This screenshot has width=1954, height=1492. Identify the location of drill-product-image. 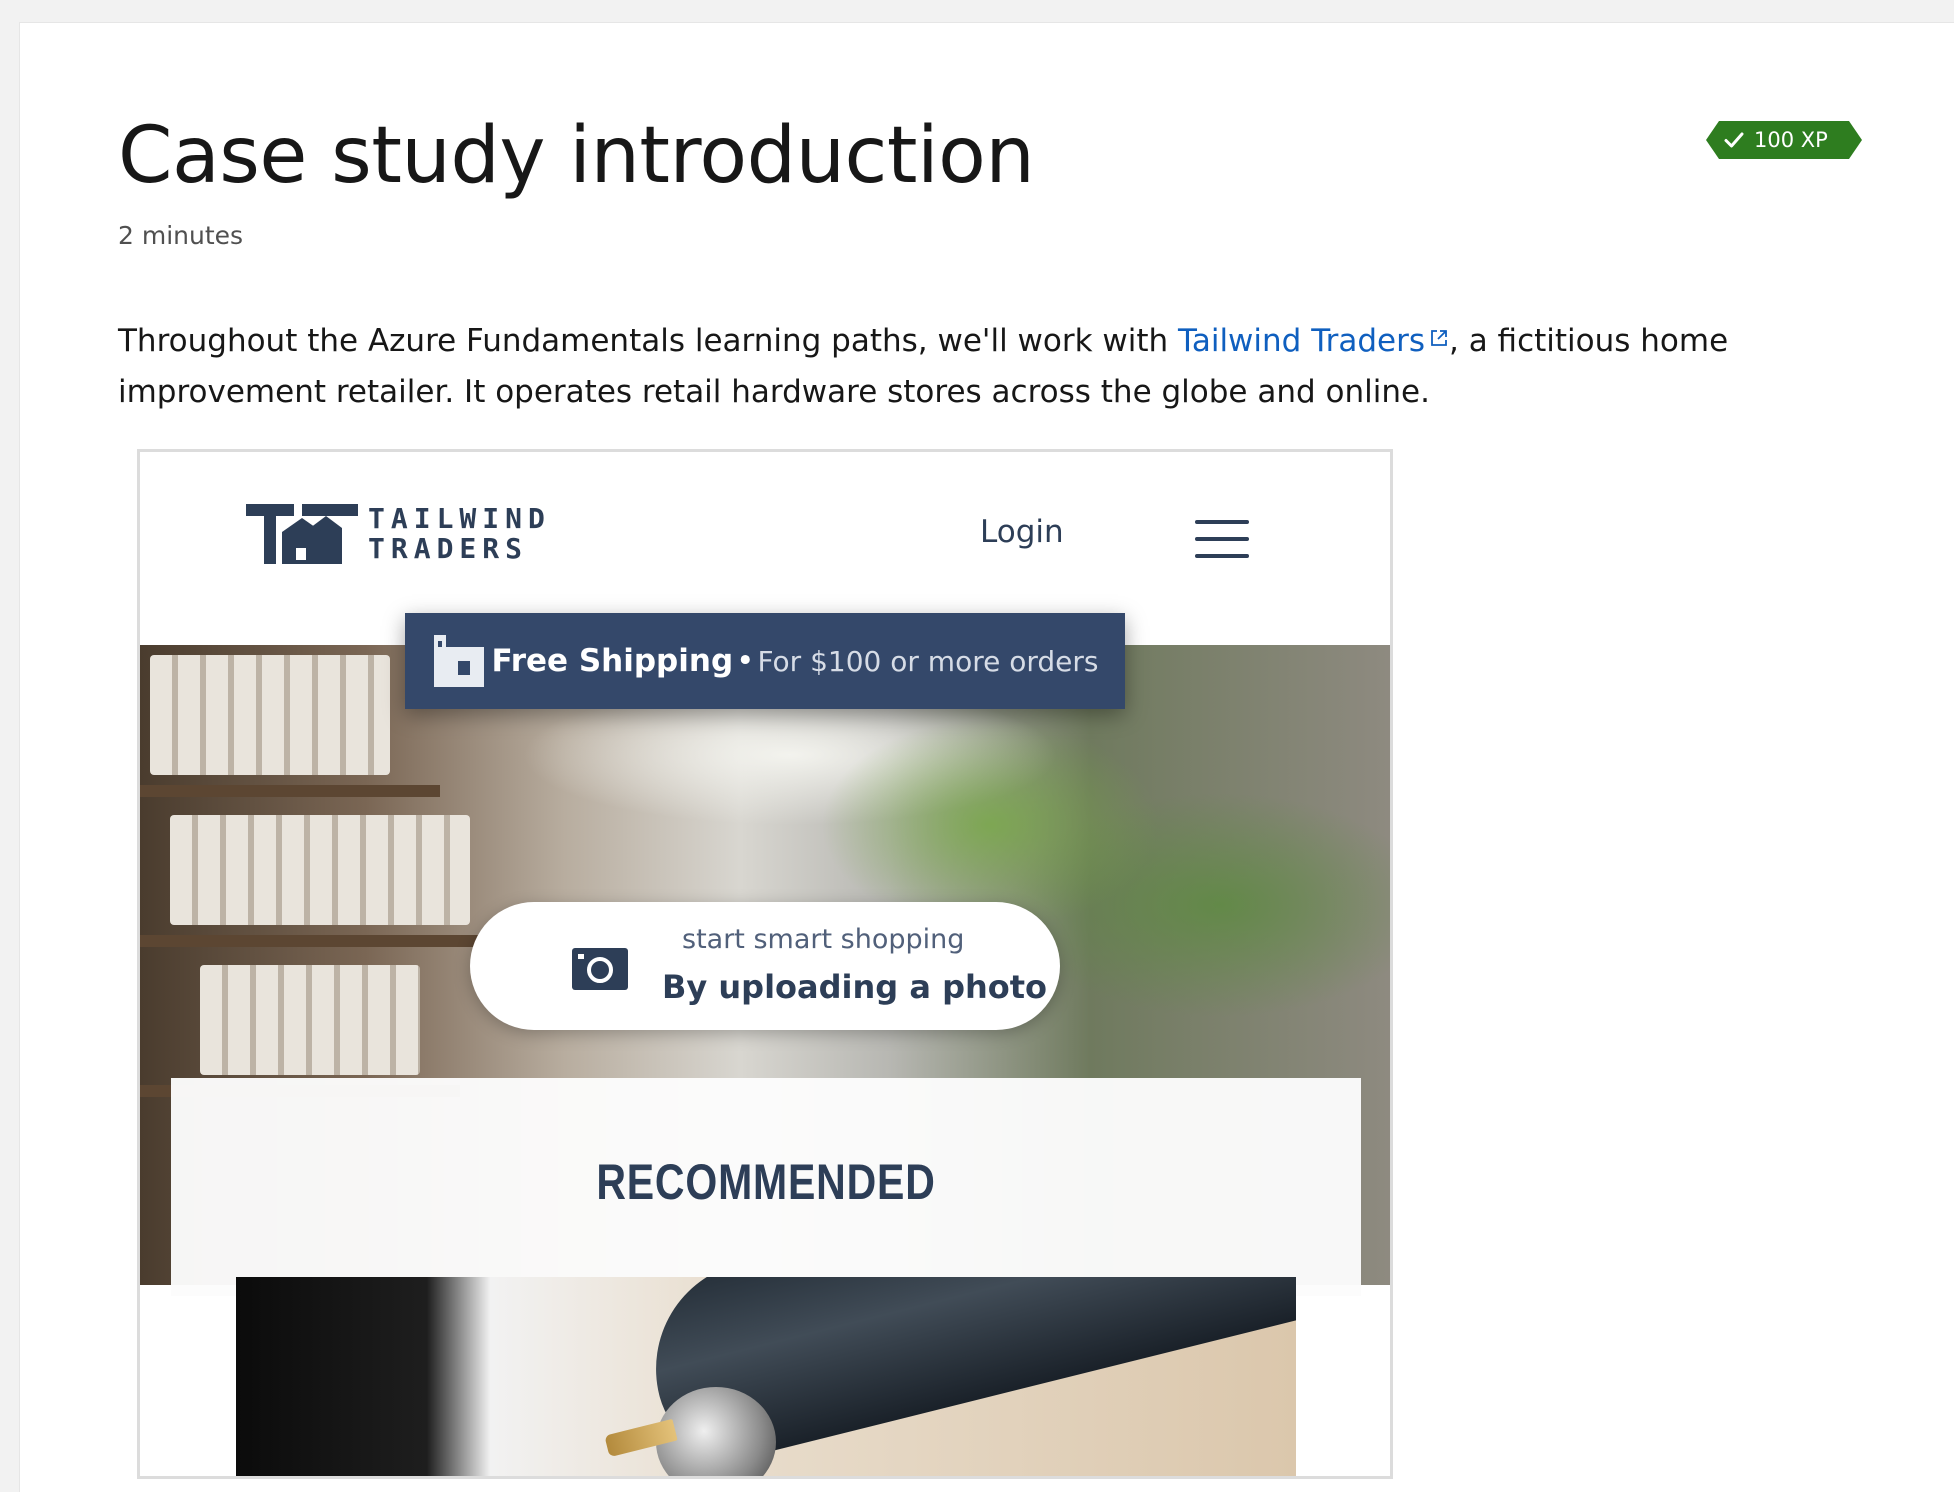
(766, 1376).